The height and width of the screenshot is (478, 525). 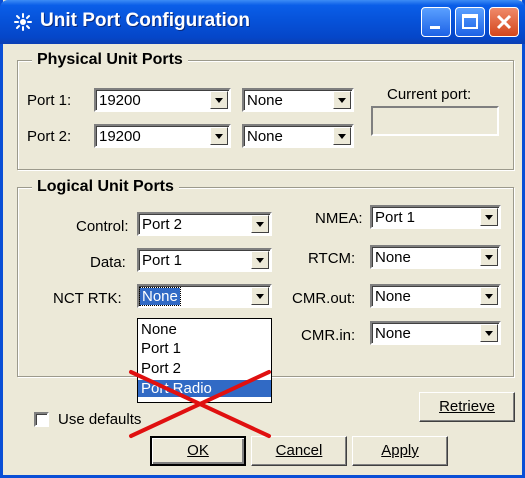 I want to click on dropdown-option: Port 1, so click(x=161, y=348).